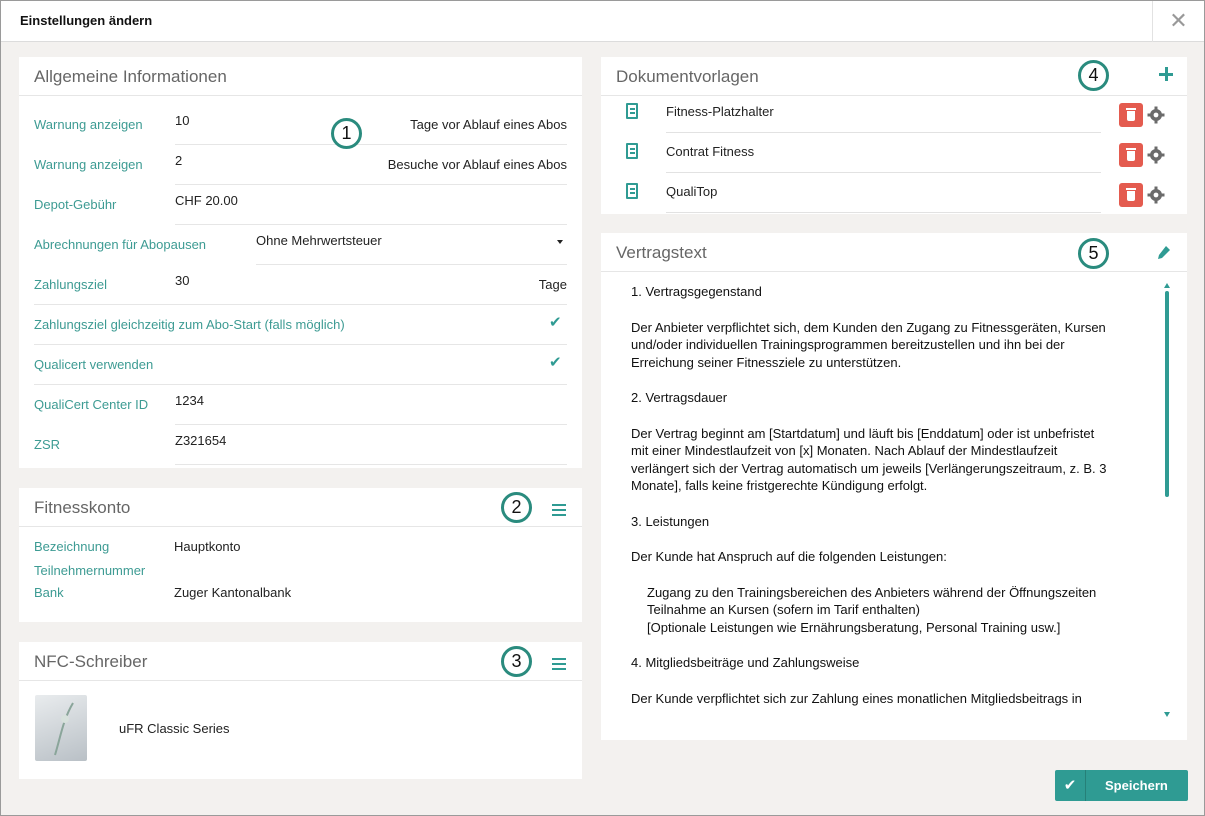 The height and width of the screenshot is (816, 1205). Describe the element at coordinates (1167, 394) in the screenshot. I see `scroll-thumb` at that location.